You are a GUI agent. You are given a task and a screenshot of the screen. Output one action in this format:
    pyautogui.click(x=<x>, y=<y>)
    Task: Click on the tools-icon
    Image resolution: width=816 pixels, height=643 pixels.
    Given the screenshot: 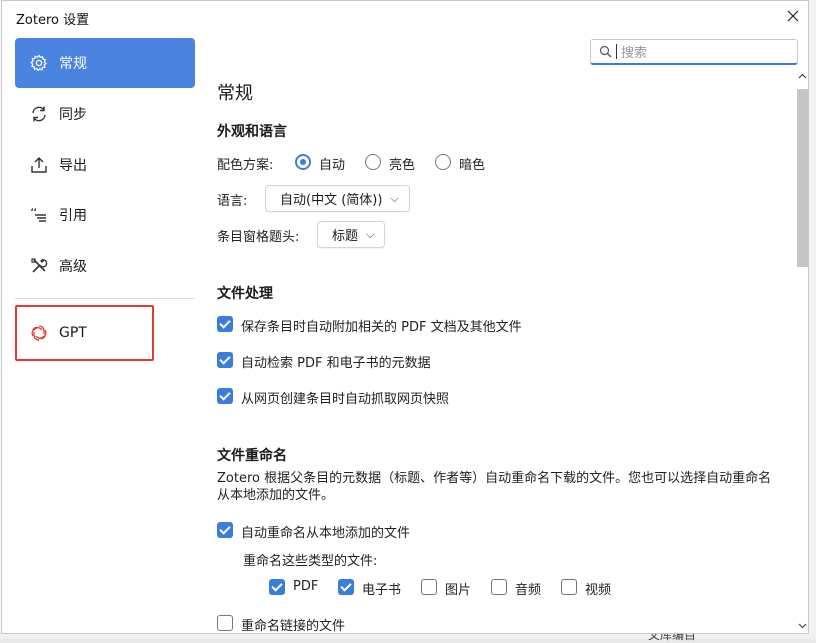 What is the action you would take?
    pyautogui.click(x=39, y=266)
    